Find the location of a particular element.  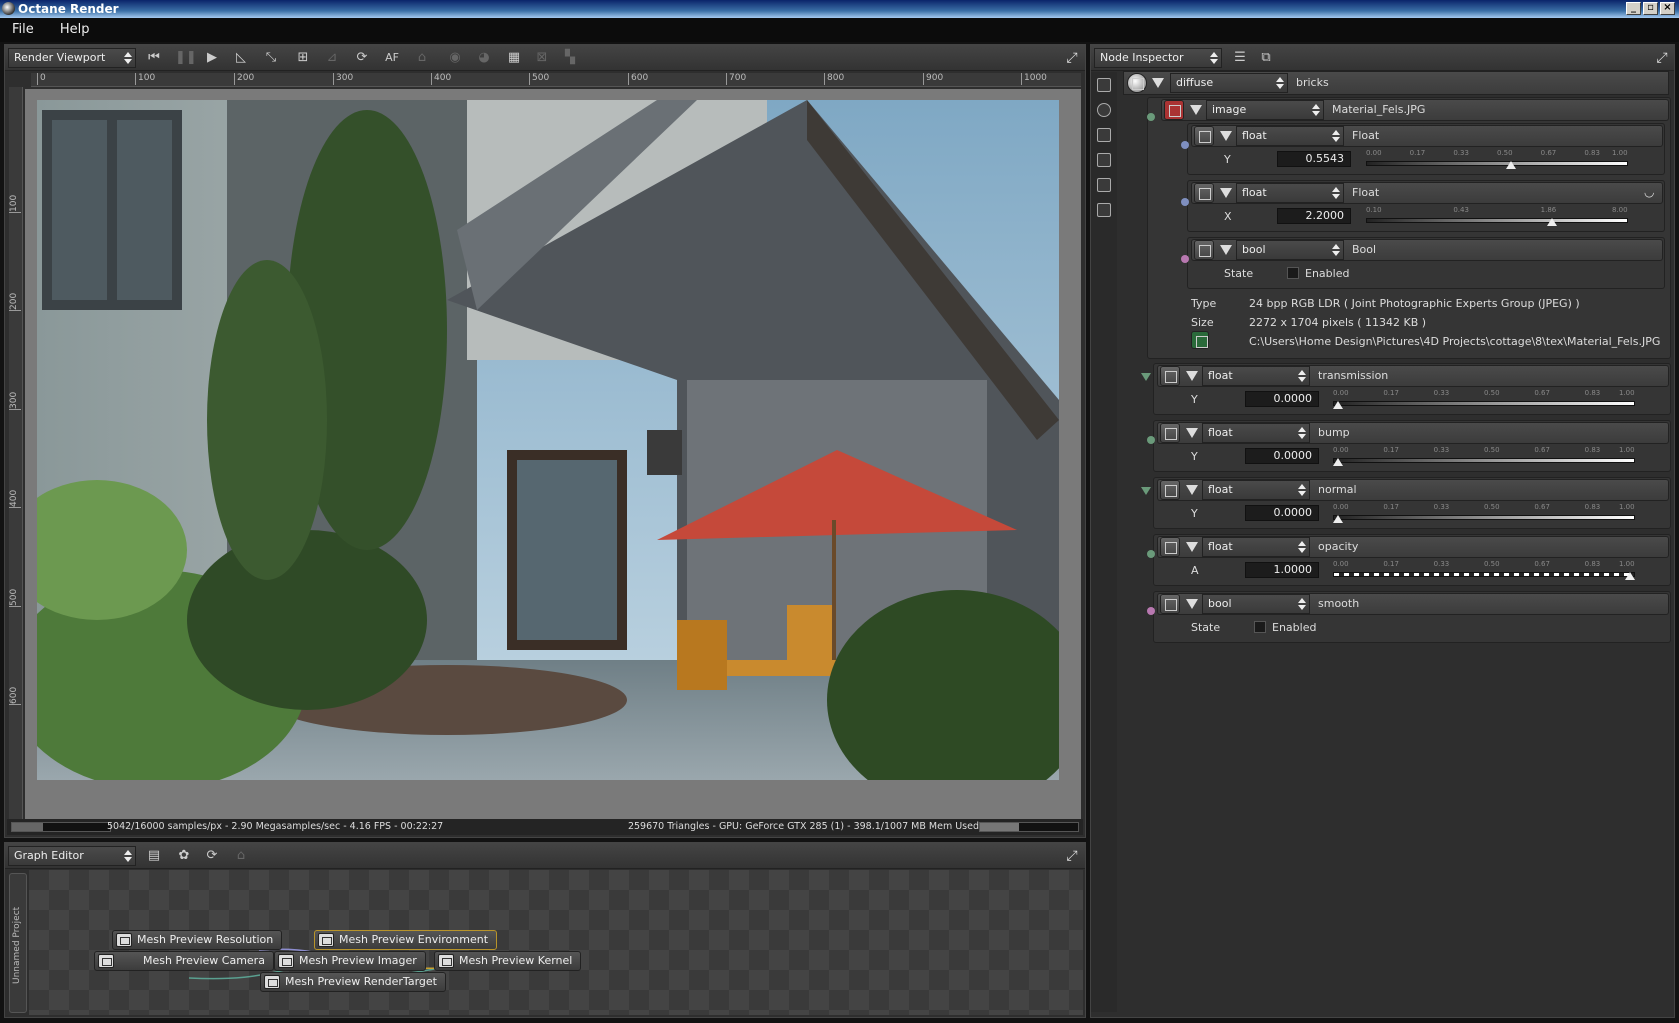

opacity-slider: 0.00 0.17 0.33 0.50 0.67 0.83 1.00 is located at coordinates (1484, 570).